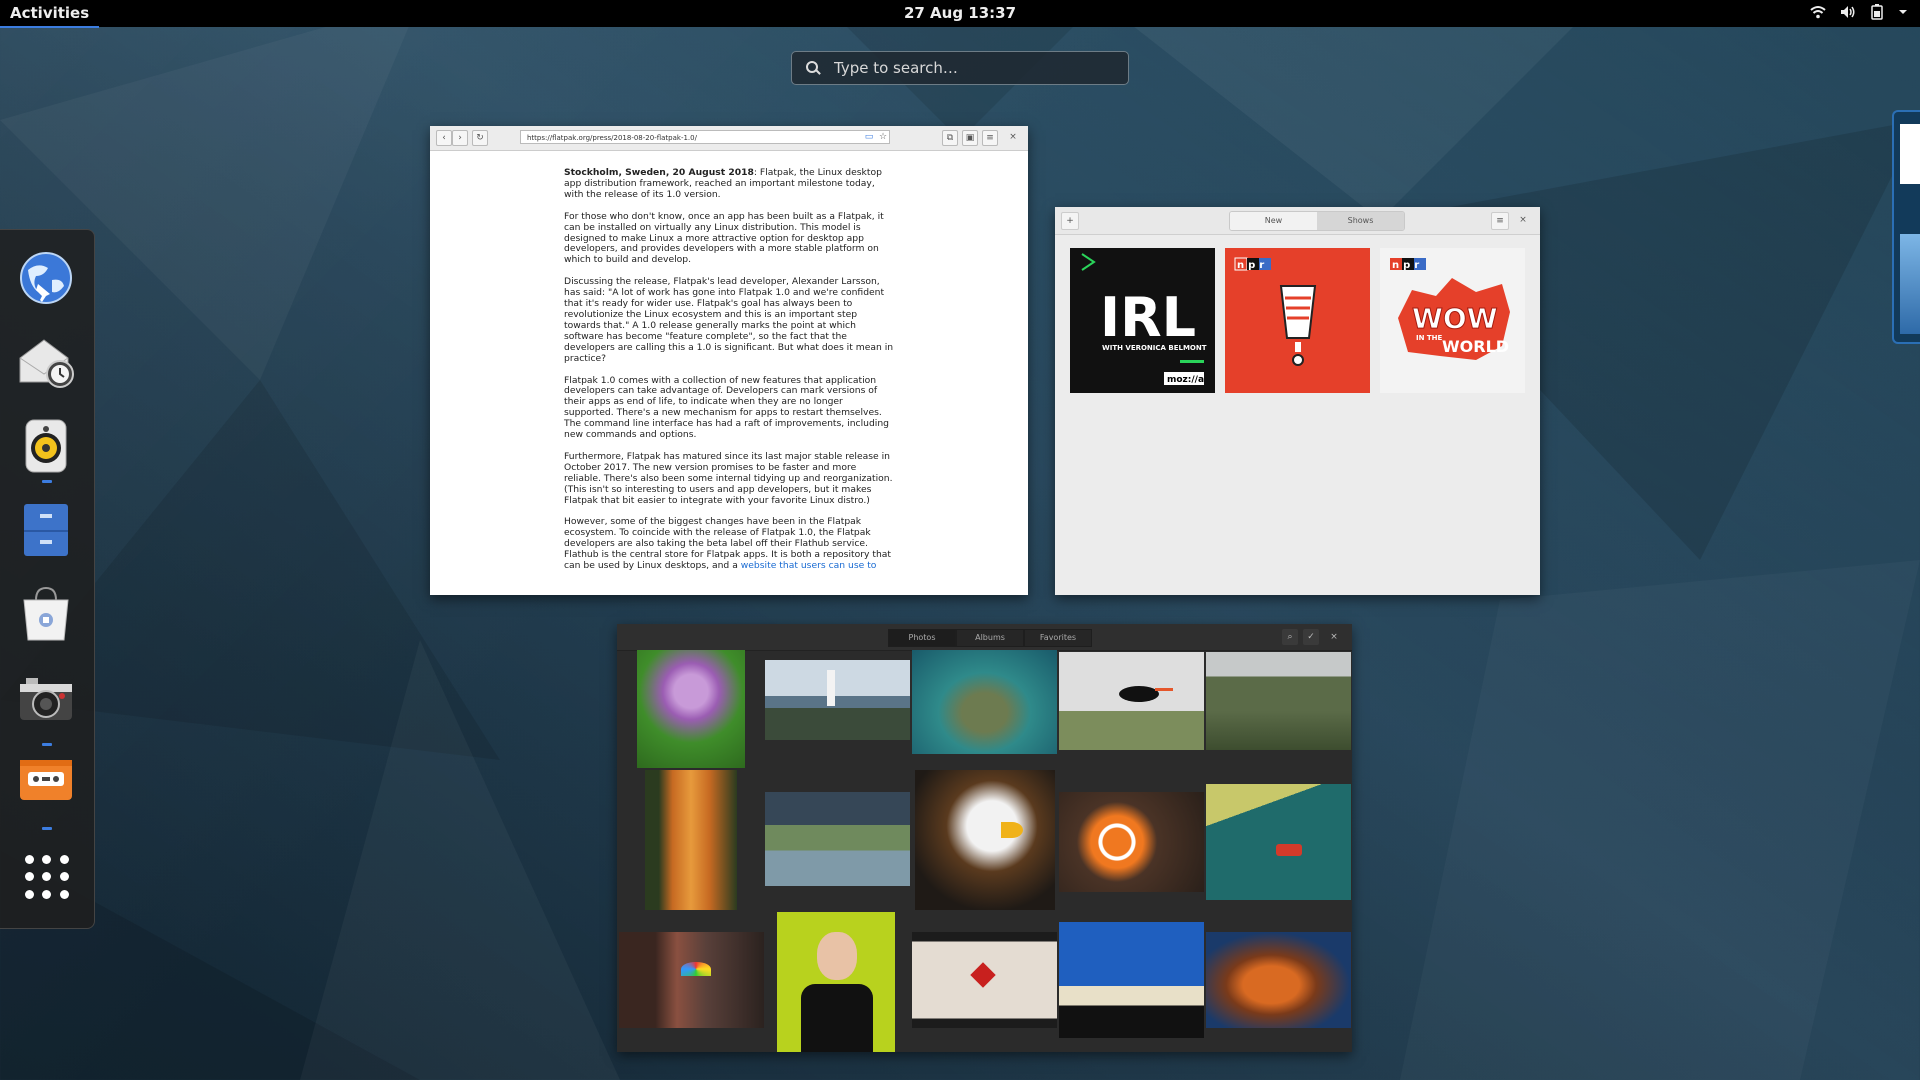 This screenshot has width=1920, height=1080. Describe the element at coordinates (1297, 320) in the screenshot. I see `podcast-cover-npr: npr` at that location.